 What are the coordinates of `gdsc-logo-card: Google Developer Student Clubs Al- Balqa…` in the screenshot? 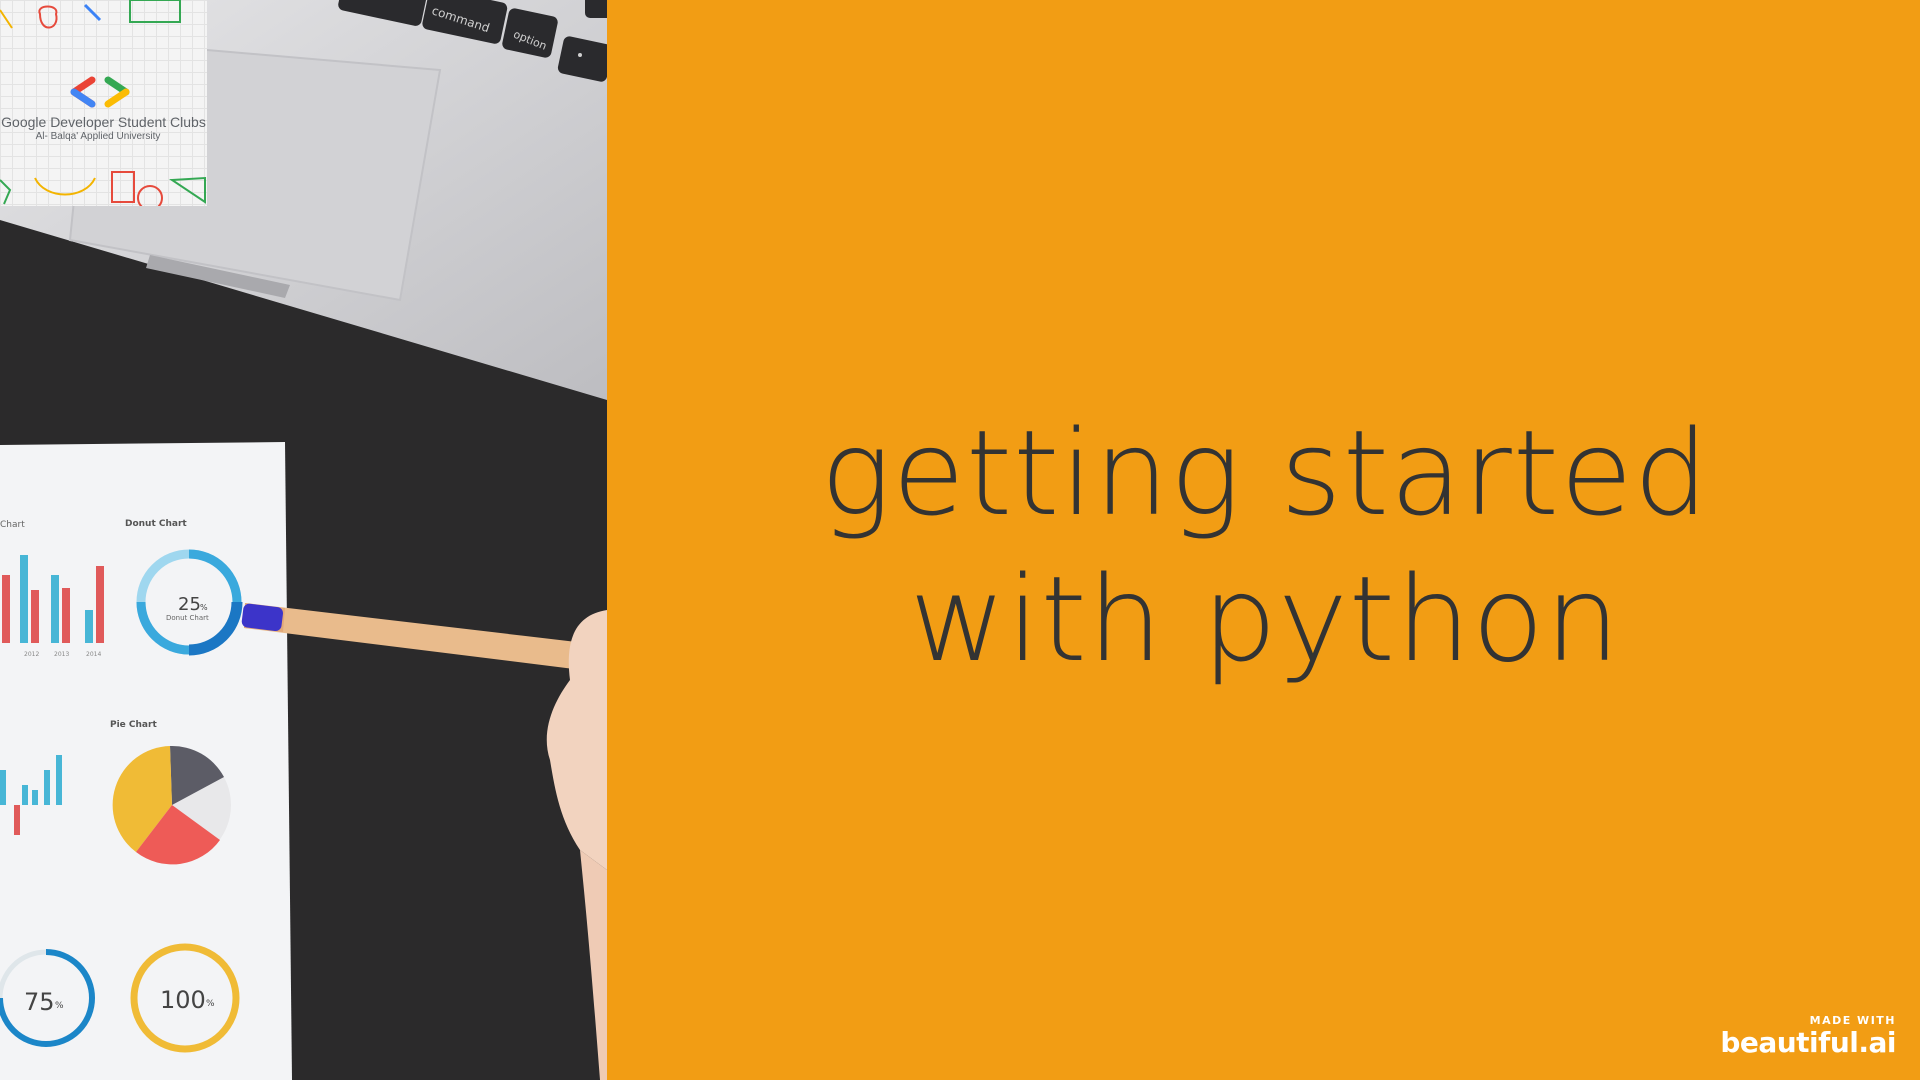 It's located at (103, 103).